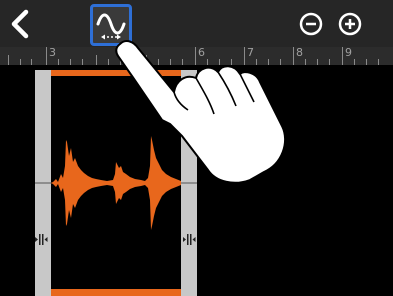 This screenshot has width=393, height=296. I want to click on zoom-in-icon, so click(350, 24).